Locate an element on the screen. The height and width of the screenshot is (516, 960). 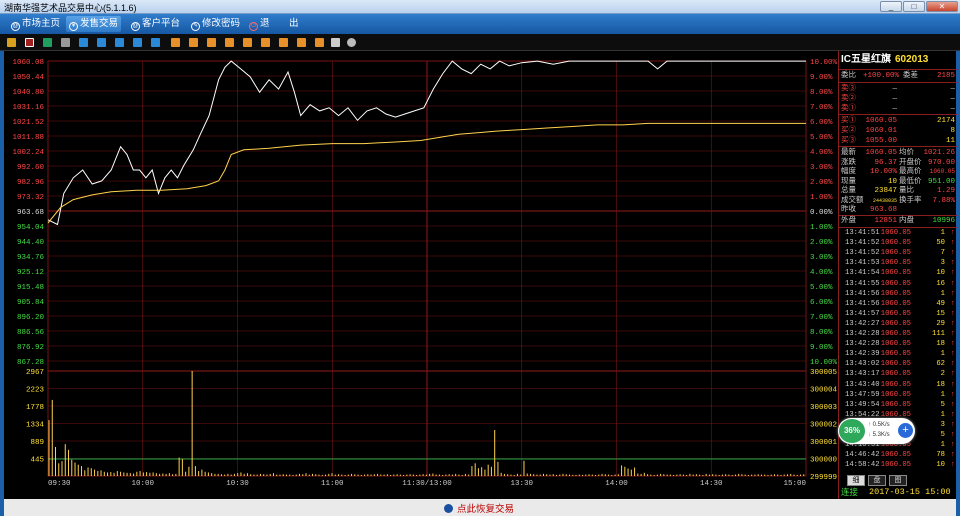
sell-level-row: 卖② — — is located at coordinates (898, 99).